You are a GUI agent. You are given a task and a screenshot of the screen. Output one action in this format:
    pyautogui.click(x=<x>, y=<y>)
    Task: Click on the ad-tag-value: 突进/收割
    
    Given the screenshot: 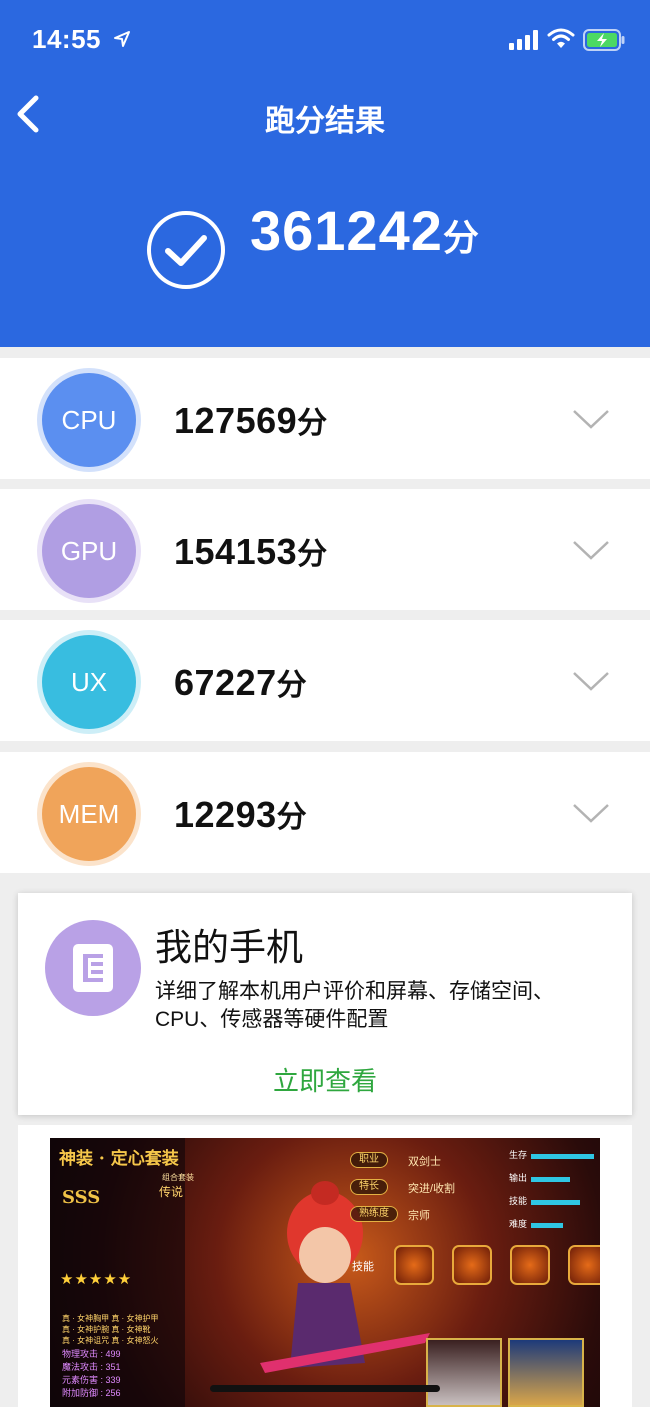 What is the action you would take?
    pyautogui.click(x=432, y=1189)
    